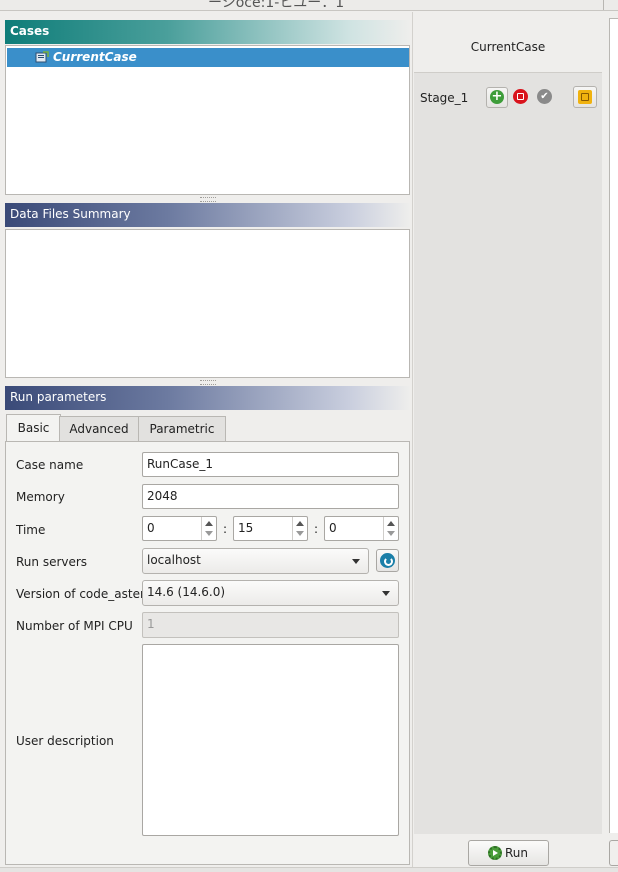 This screenshot has width=618, height=872. Describe the element at coordinates (270, 740) in the screenshot. I see `user-description-textarea` at that location.